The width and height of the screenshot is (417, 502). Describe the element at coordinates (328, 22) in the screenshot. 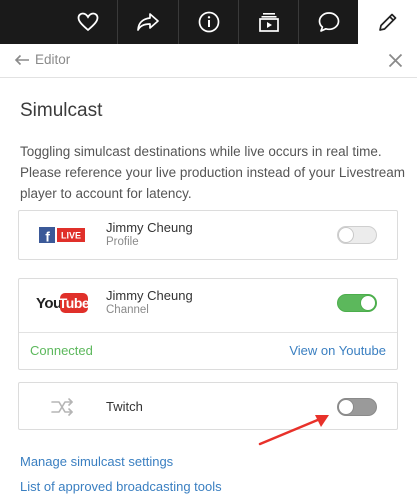

I see `chat-bubble-icon` at that location.